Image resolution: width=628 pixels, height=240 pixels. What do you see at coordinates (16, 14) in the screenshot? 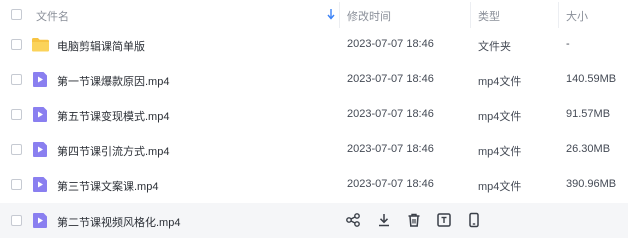
I see `select-all-checkbox` at bounding box center [16, 14].